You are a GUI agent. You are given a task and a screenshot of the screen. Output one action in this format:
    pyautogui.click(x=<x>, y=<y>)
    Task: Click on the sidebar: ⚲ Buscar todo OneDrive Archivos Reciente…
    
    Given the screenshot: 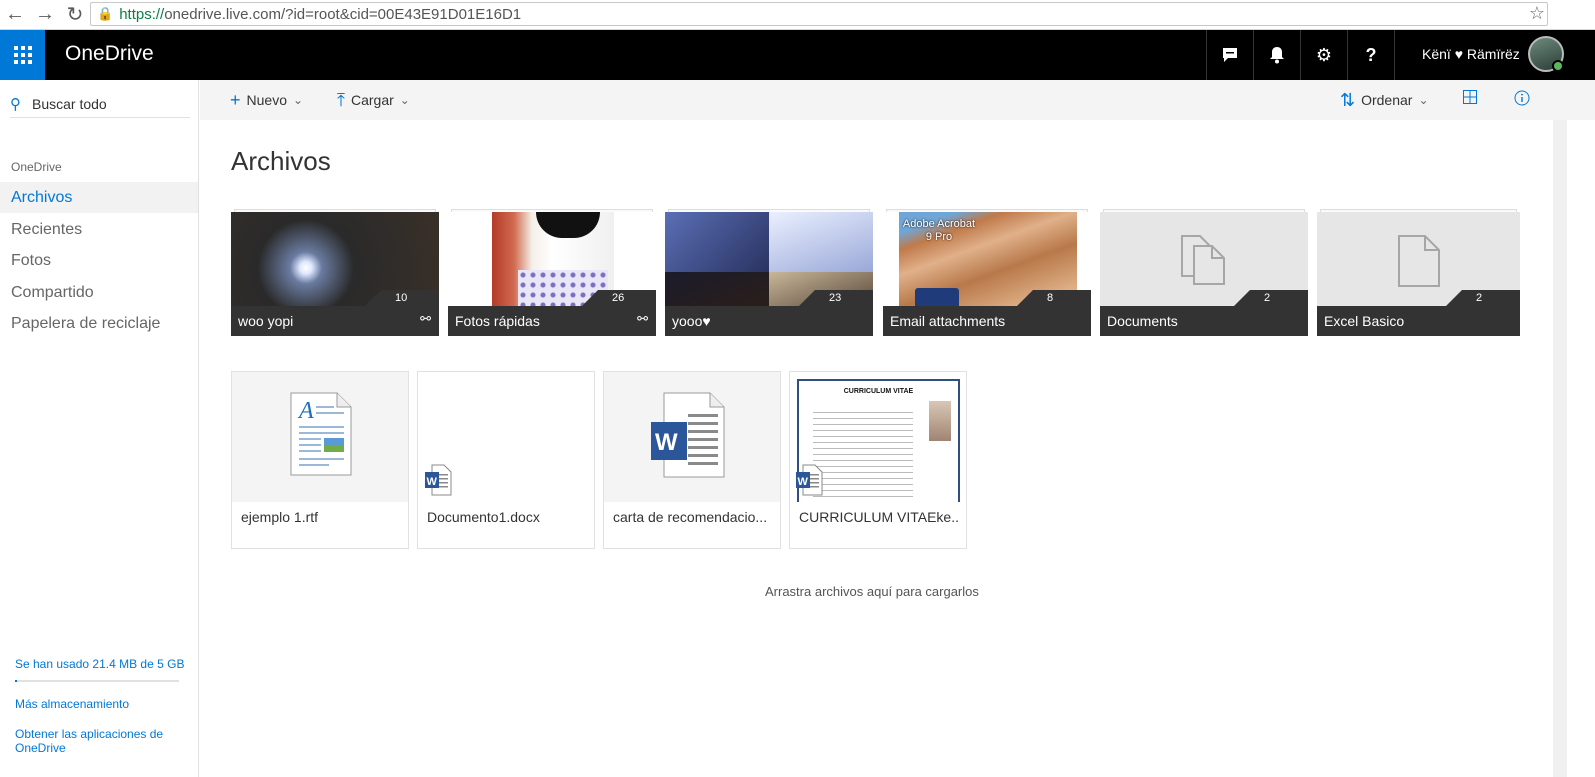 What is the action you would take?
    pyautogui.click(x=99, y=428)
    